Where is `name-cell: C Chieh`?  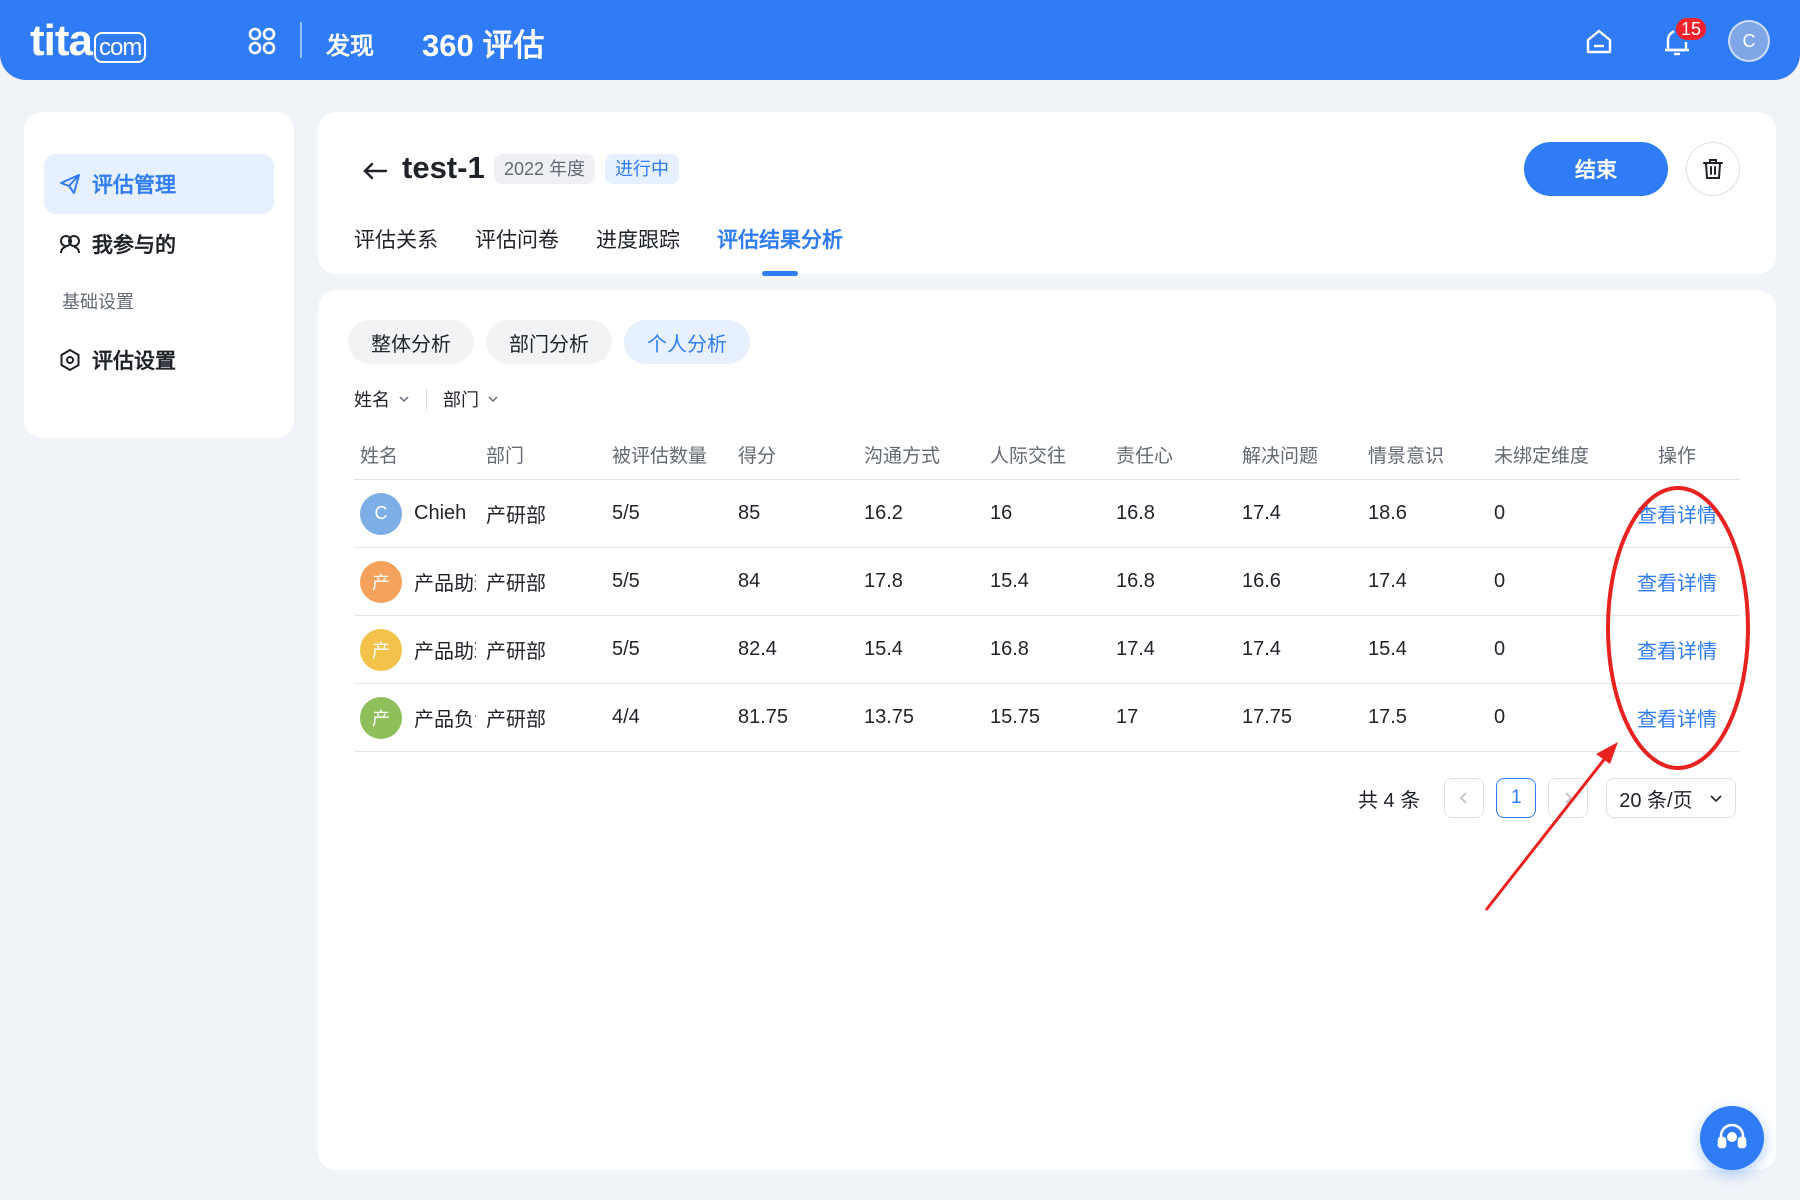 name-cell: C Chieh is located at coordinates (417, 513).